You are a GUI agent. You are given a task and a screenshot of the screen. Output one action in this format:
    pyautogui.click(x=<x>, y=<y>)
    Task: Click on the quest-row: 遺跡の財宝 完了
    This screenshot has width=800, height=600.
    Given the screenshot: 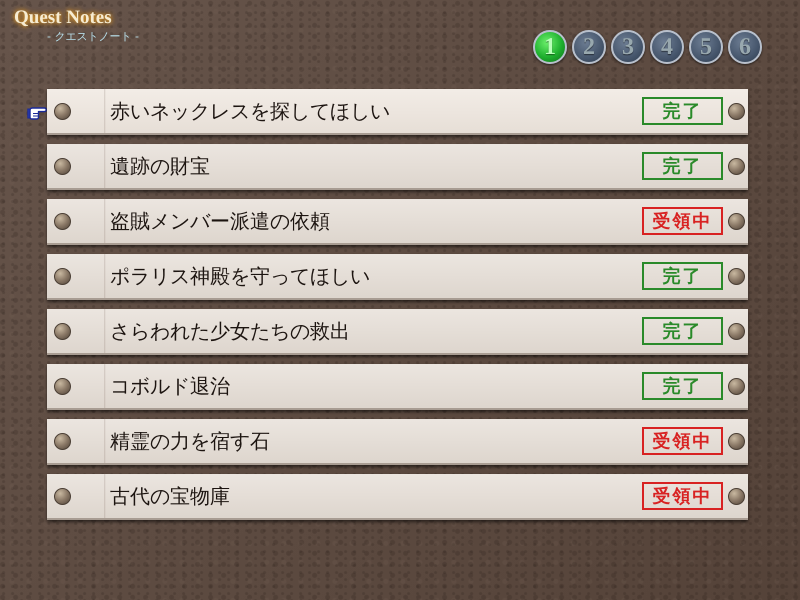 What is the action you would take?
    pyautogui.click(x=397, y=167)
    